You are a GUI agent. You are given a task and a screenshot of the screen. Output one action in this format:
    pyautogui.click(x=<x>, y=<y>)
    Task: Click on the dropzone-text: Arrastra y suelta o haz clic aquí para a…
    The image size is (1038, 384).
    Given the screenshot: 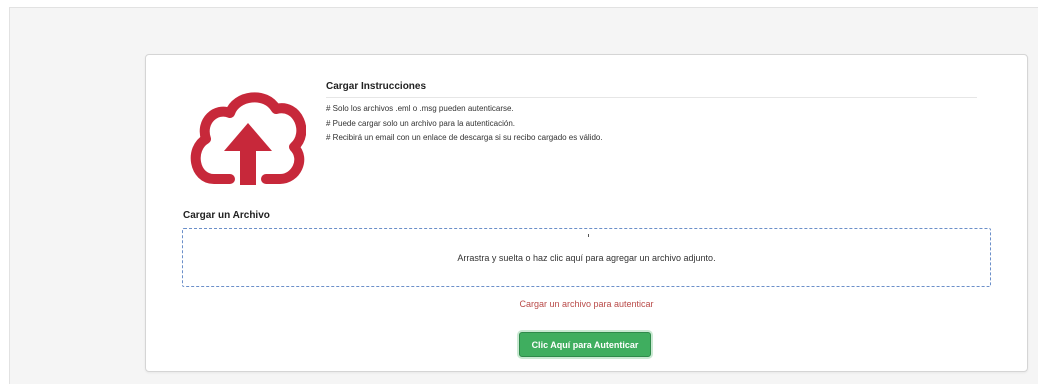 What is the action you would take?
    pyautogui.click(x=586, y=258)
    